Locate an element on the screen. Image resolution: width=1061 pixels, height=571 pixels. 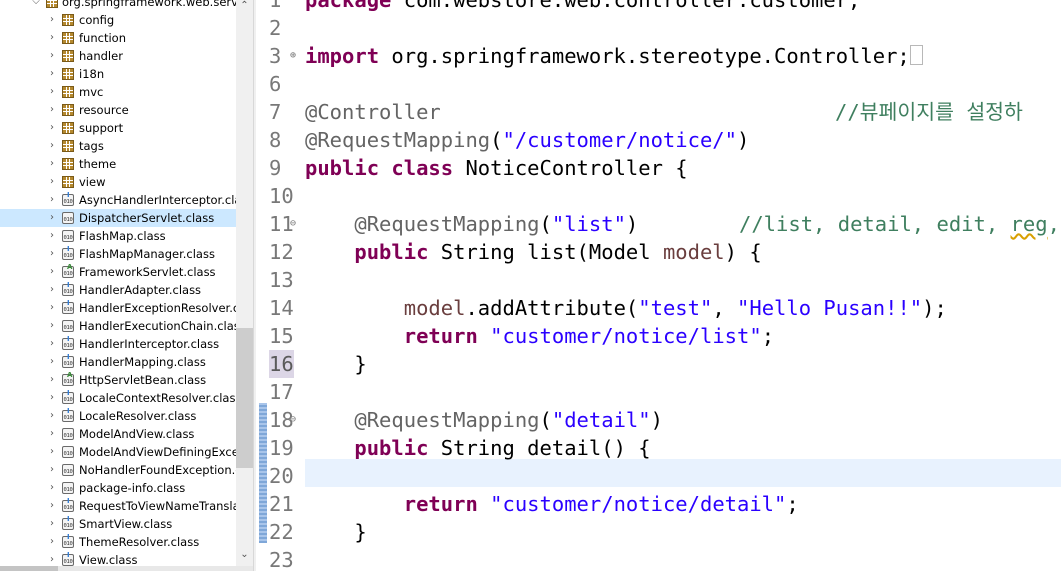
code-line: 15 return "customer/notice/list"; is located at coordinates (659, 336).